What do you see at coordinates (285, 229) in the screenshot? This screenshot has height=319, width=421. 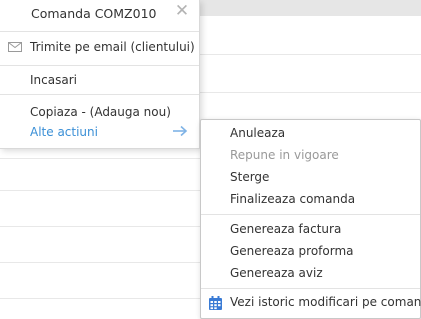 I see `generate-invoice-item: Genereaza factura` at bounding box center [285, 229].